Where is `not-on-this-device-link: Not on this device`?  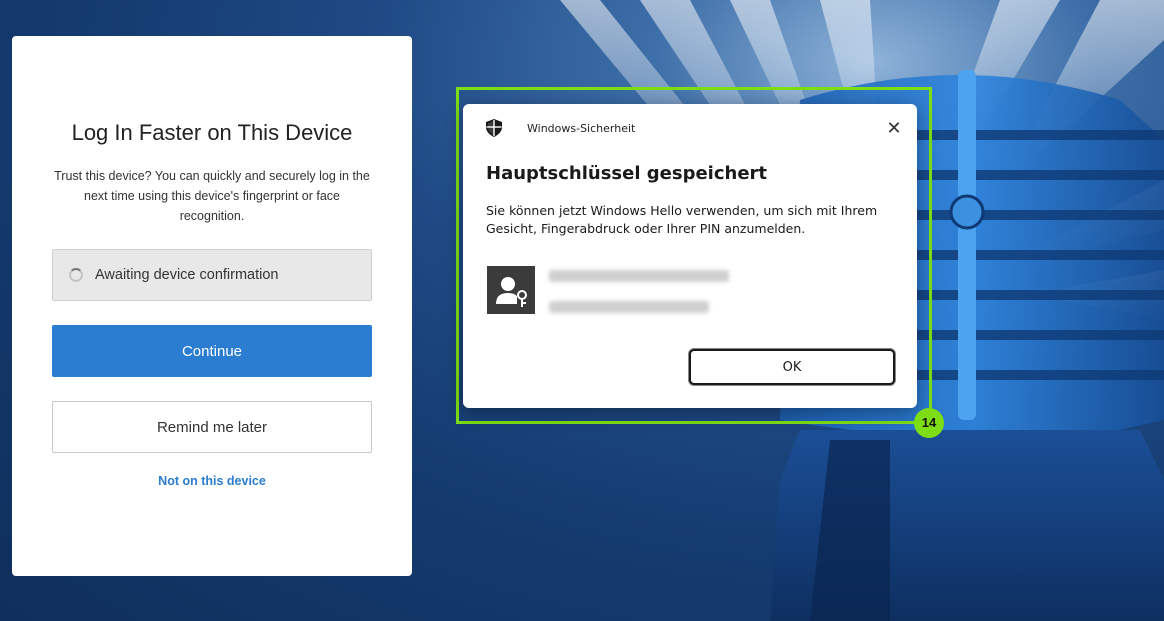 not-on-this-device-link: Not on this device is located at coordinates (212, 481).